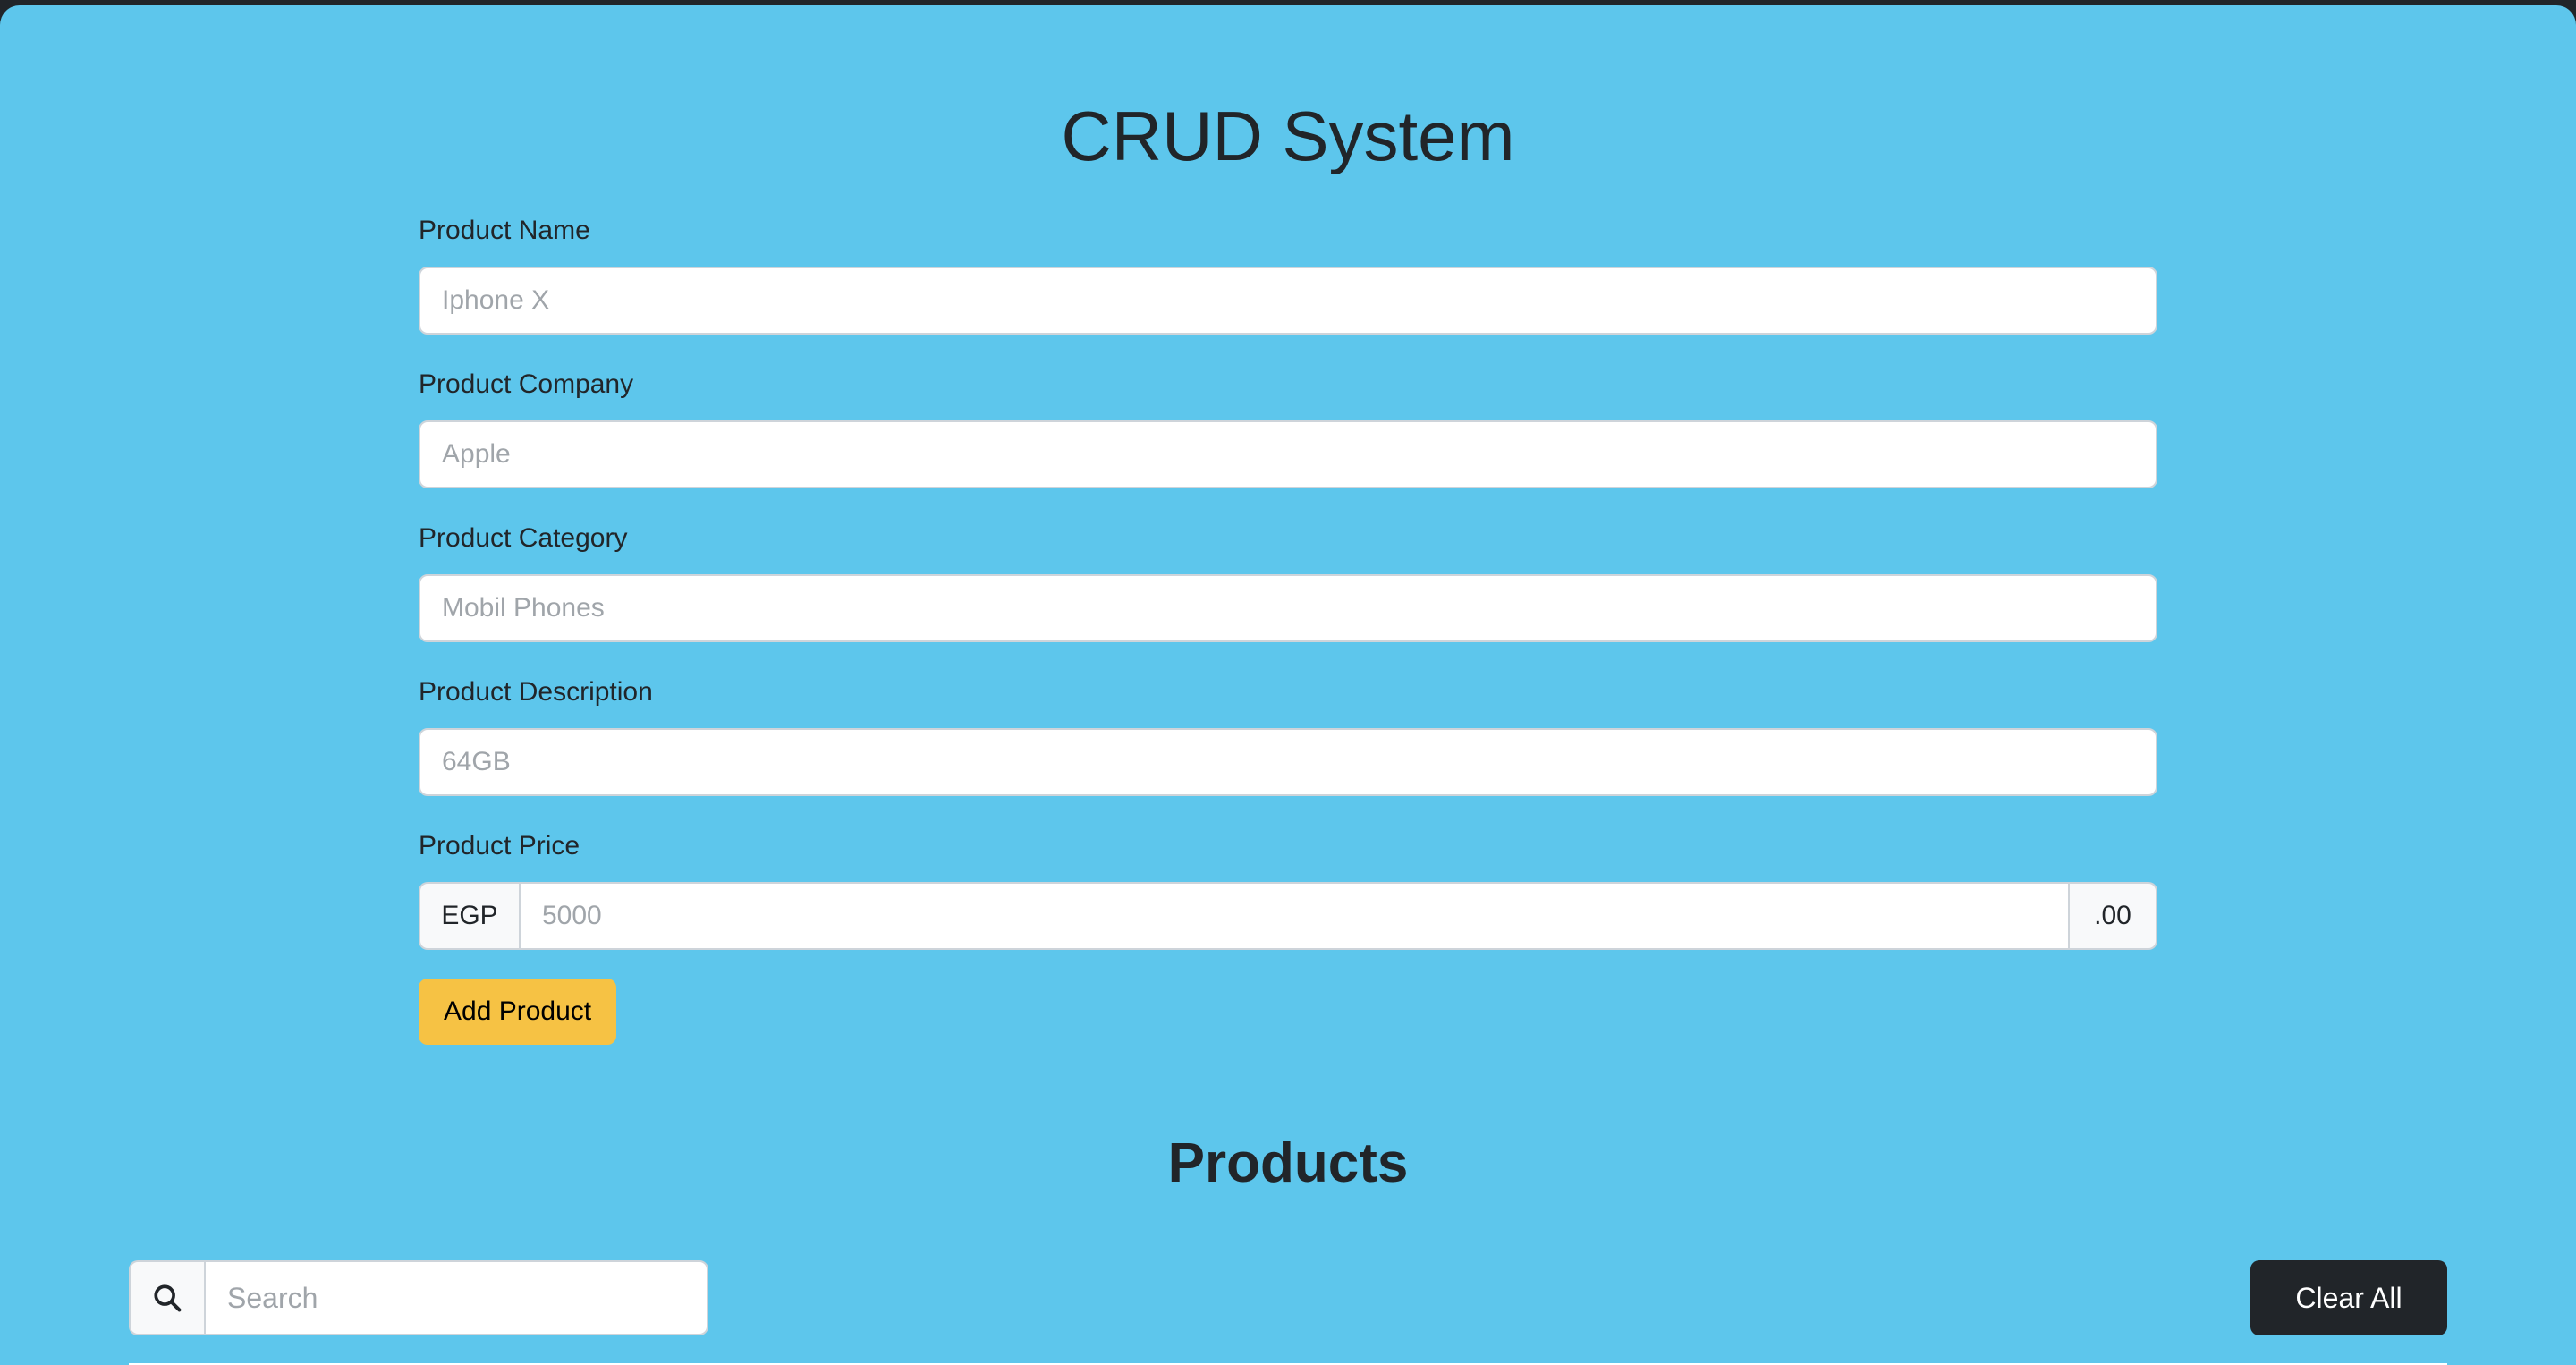 This screenshot has width=2576, height=1365. I want to click on product-price-label: Product Price, so click(499, 846).